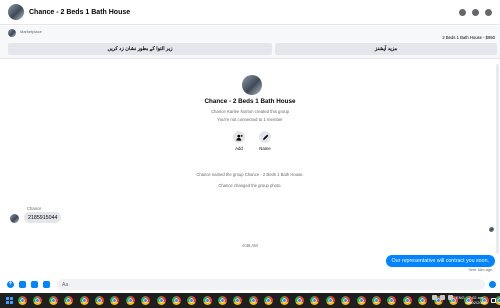 The image size is (500, 308). Describe the element at coordinates (442, 297) in the screenshot. I see `wifi-icon` at that location.